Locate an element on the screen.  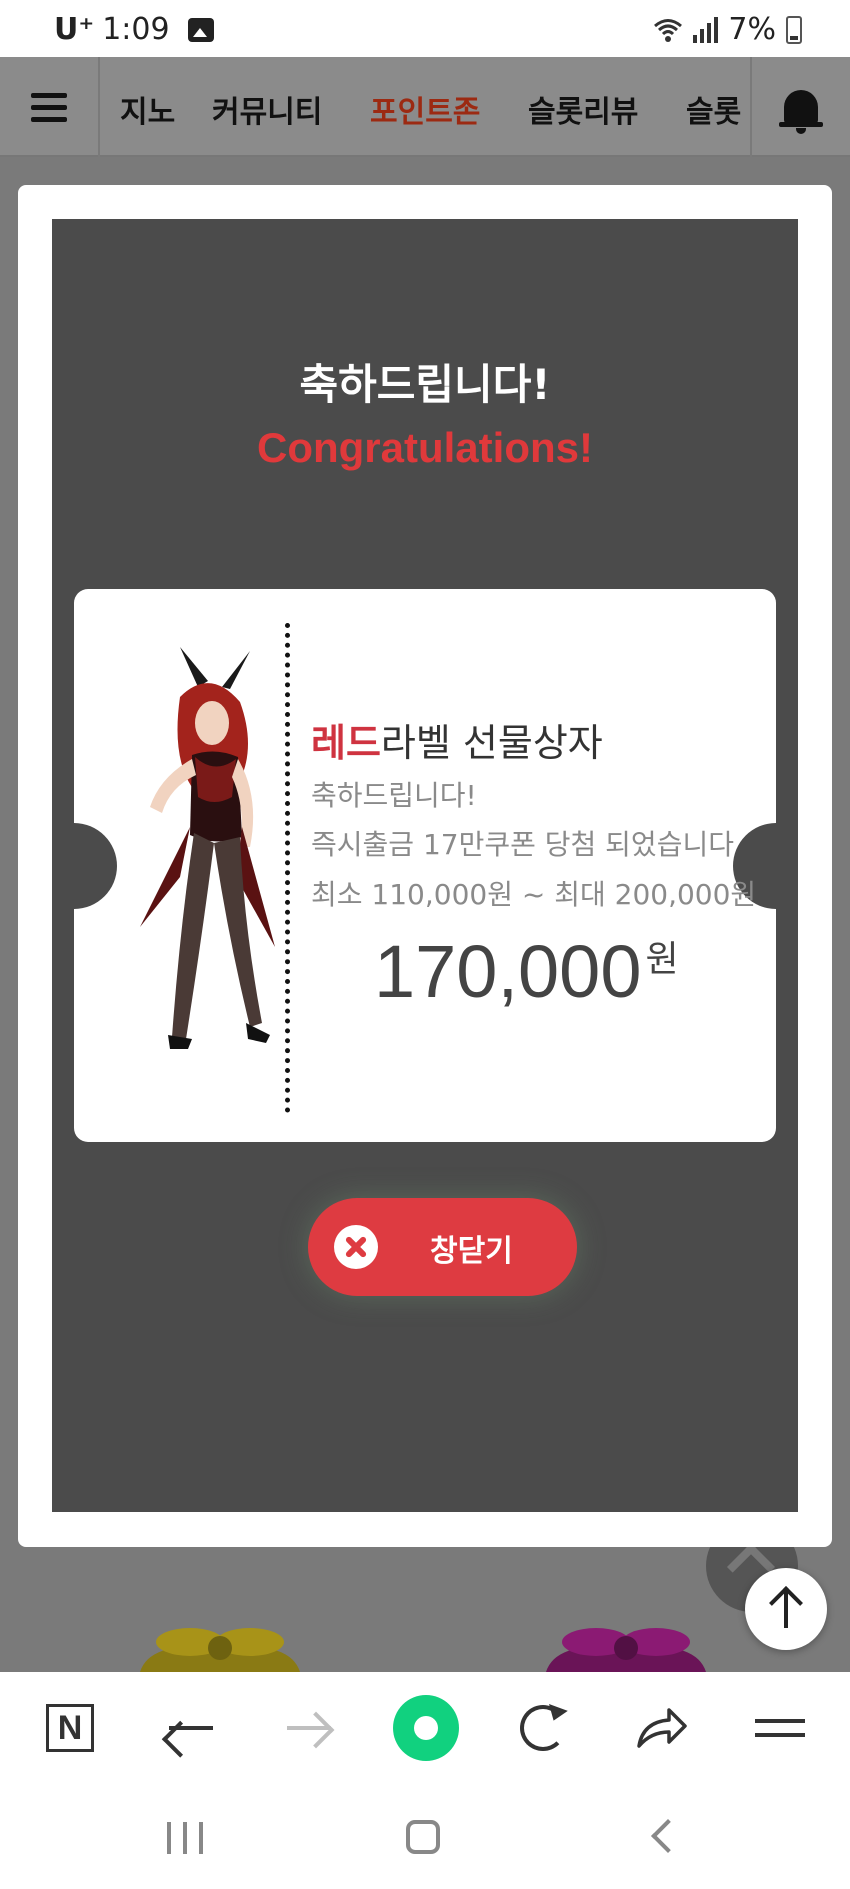
close-window-label: 창닫기 is located at coordinates (471, 1251).